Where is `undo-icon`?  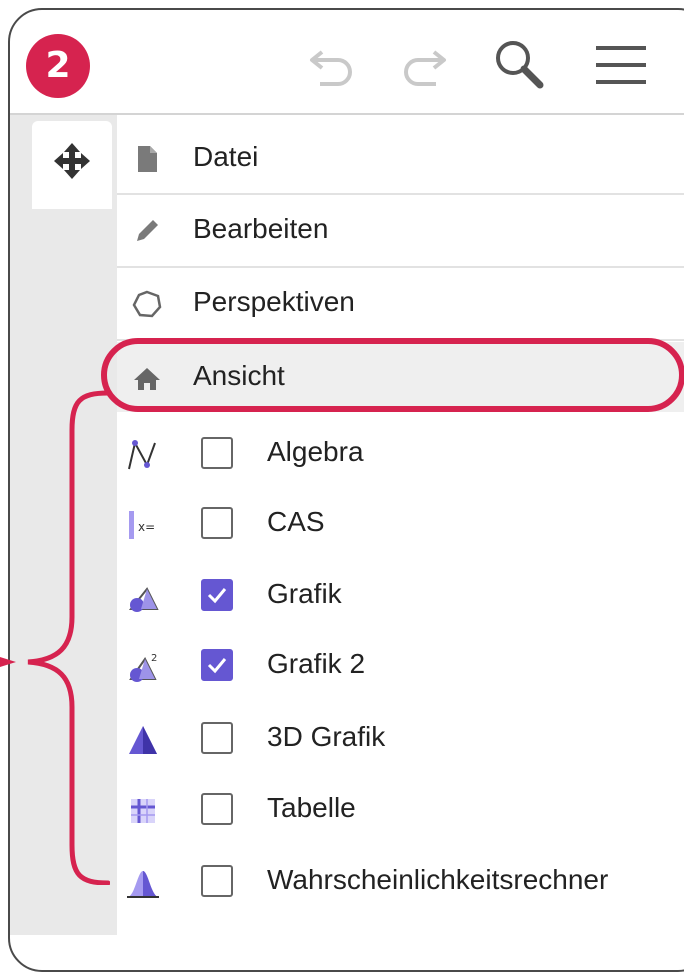
undo-icon is located at coordinates (333, 65).